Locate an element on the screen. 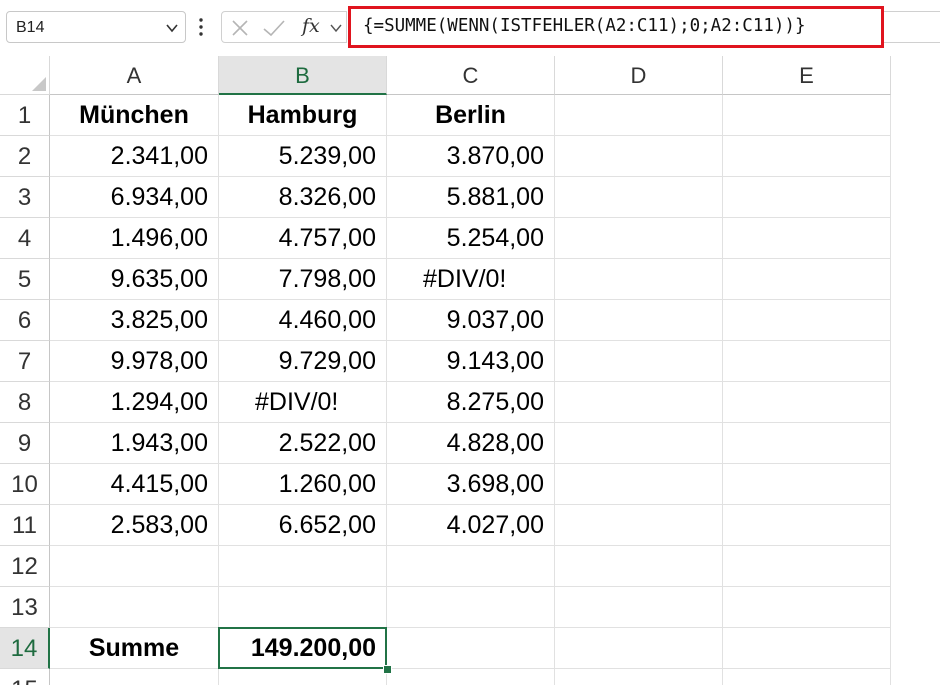 The height and width of the screenshot is (685, 940). cell-b15 is located at coordinates (303, 677).